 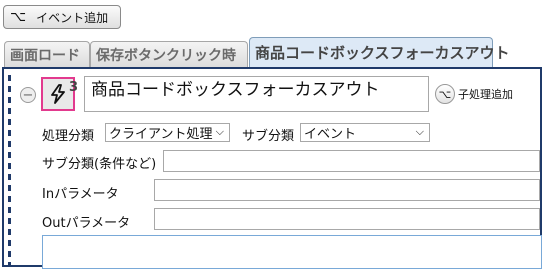 What do you see at coordinates (86, 223) in the screenshot?
I see `out-param-label: Outパラメータ` at bounding box center [86, 223].